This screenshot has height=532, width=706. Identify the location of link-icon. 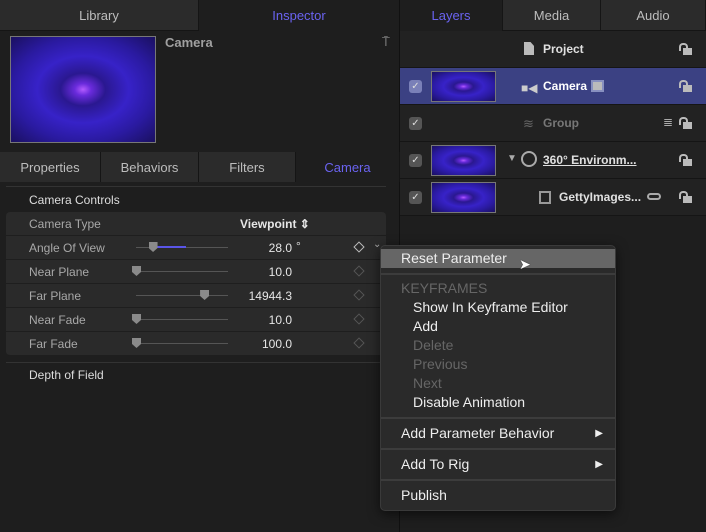
(654, 196).